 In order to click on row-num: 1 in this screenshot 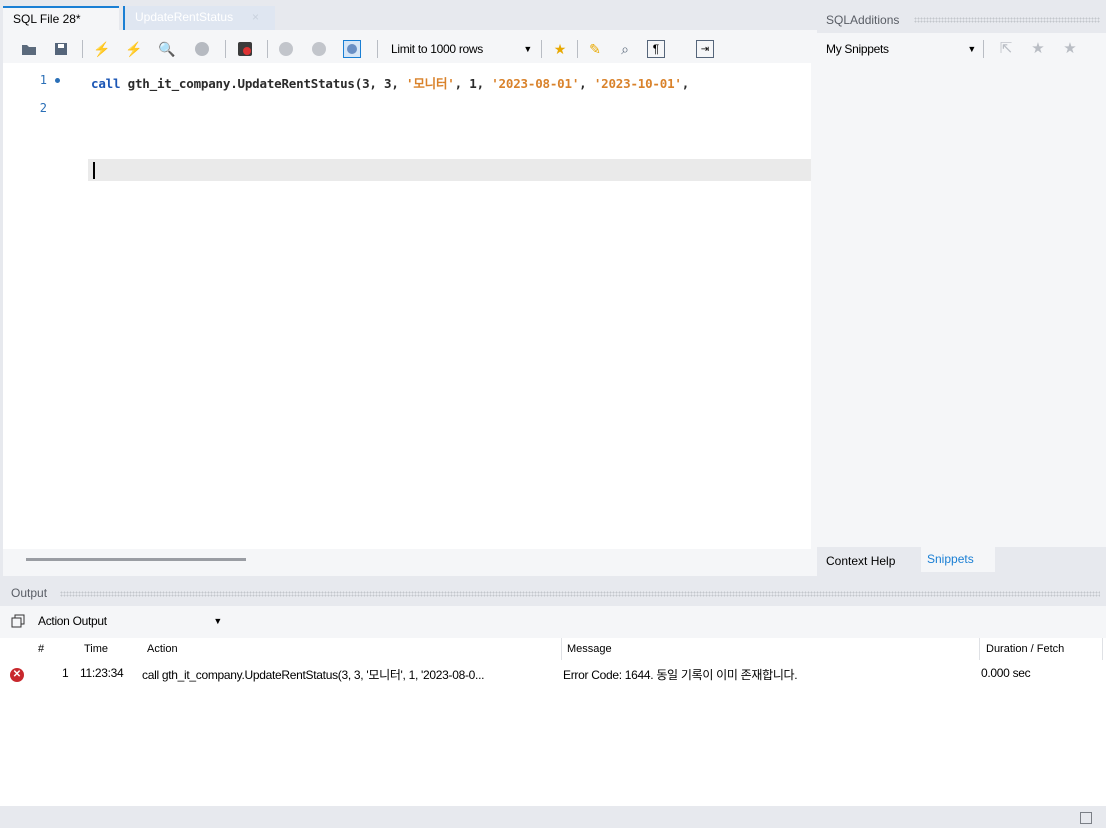, I will do `click(65, 673)`.